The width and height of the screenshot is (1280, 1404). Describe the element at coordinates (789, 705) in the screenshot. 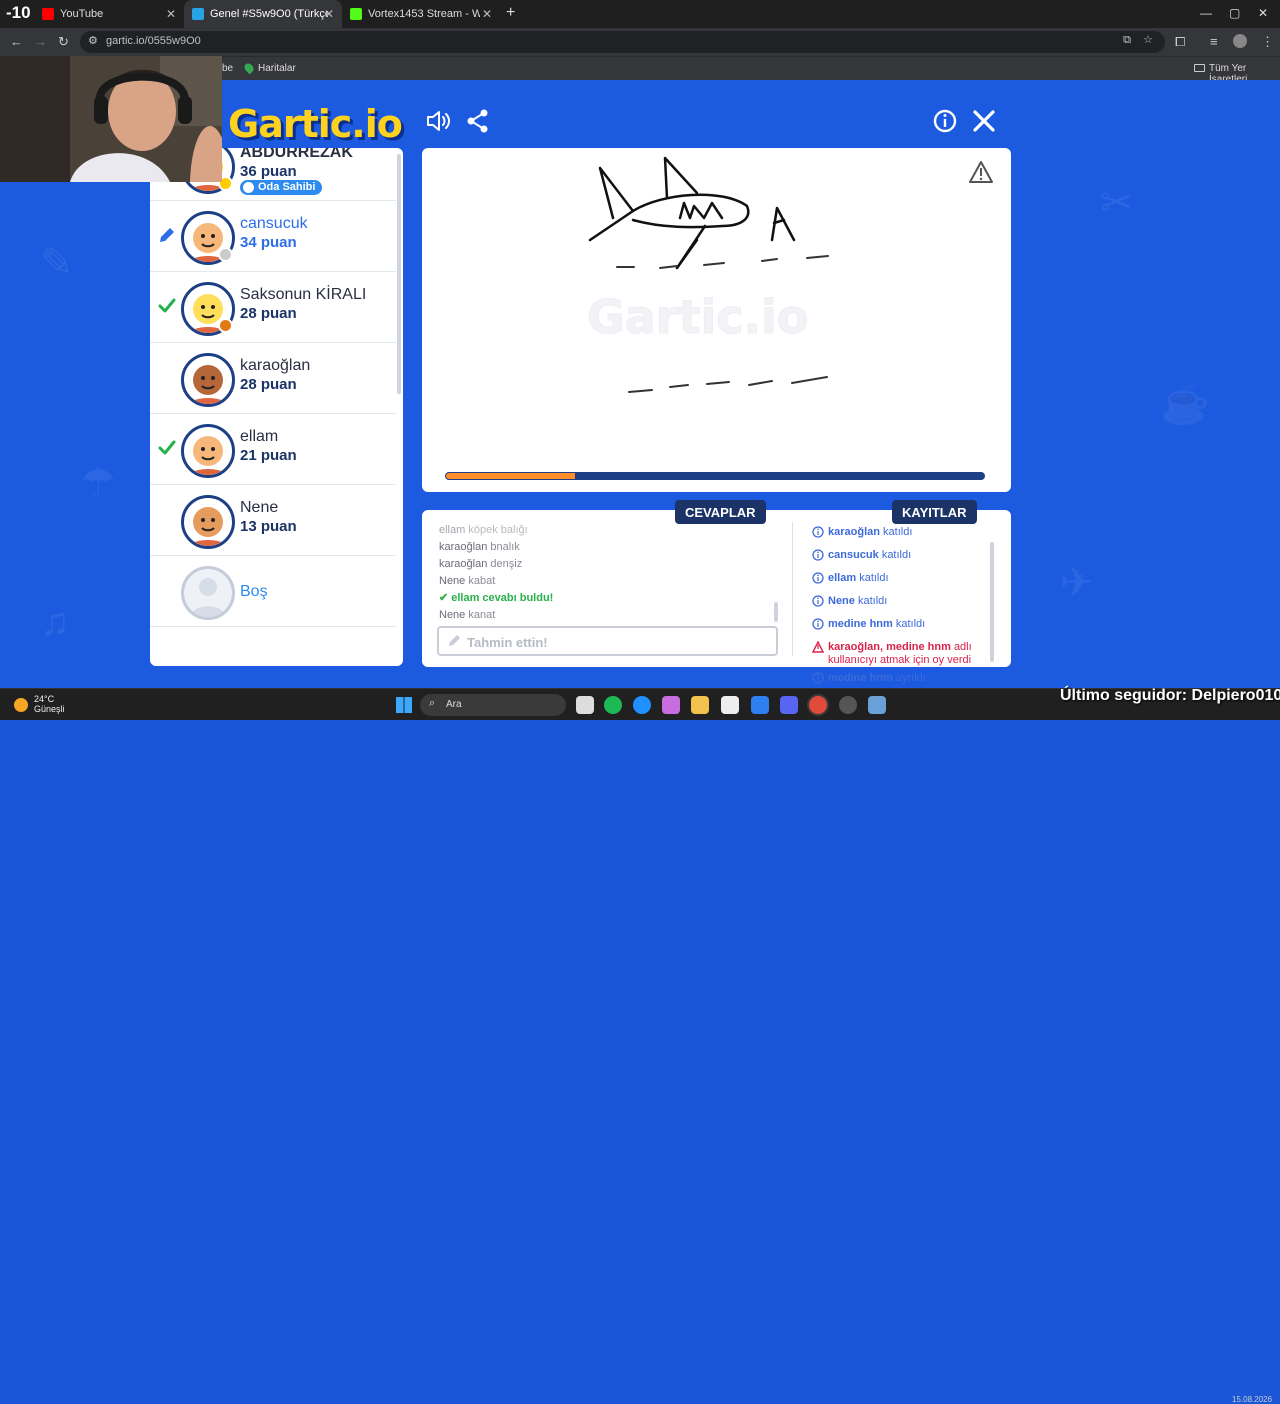

I see `discord-icon` at that location.